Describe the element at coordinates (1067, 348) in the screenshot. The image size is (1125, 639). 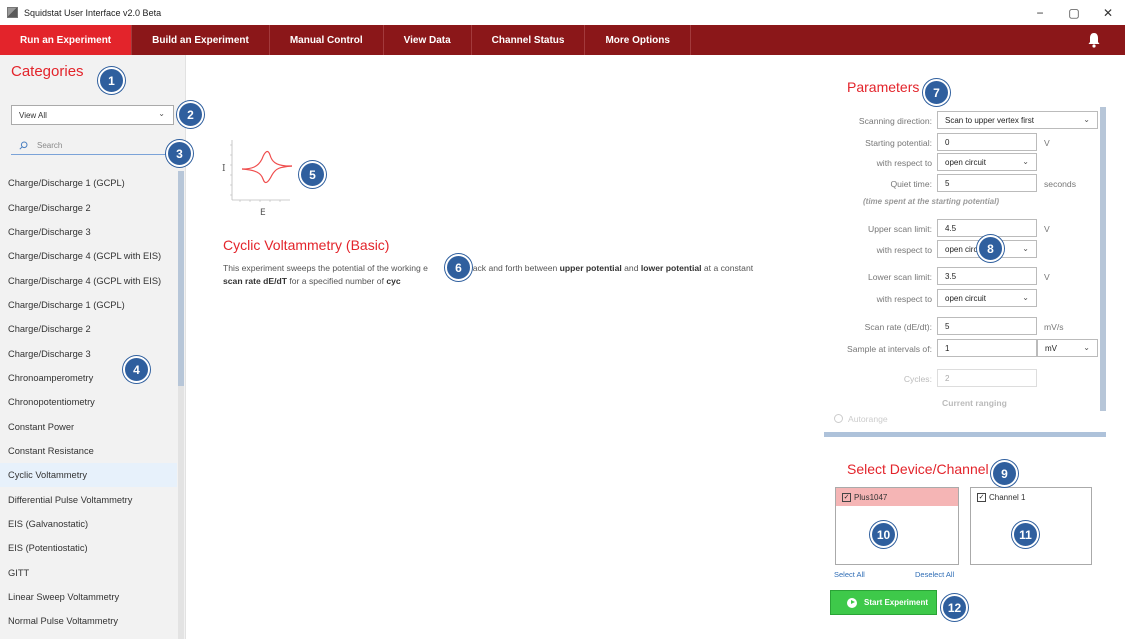
I see `sample-unit-dropdown: mV ⌄` at that location.